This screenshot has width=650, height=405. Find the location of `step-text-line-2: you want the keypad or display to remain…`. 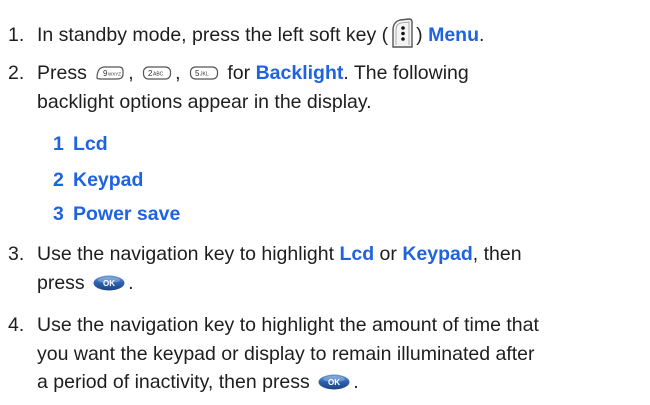

step-text-line-2: you want the keypad or display to remain… is located at coordinates (286, 353).